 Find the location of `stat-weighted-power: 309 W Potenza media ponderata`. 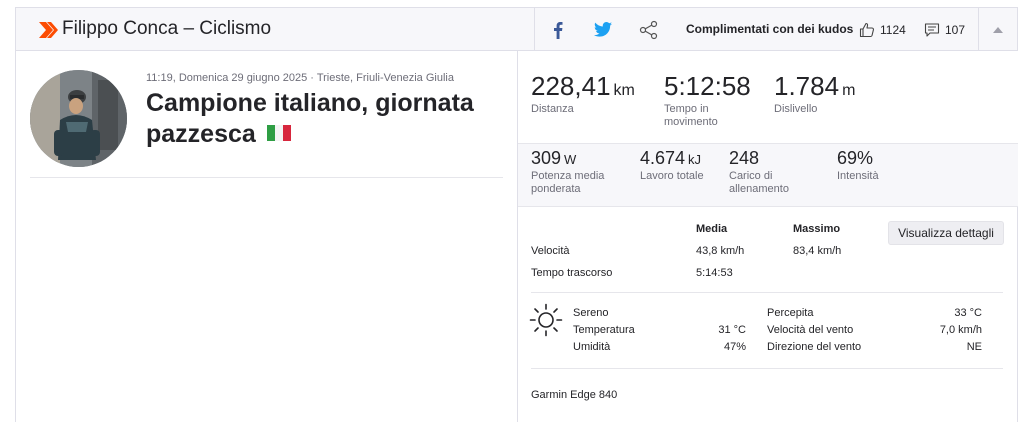

stat-weighted-power: 309 W Potenza media ponderata is located at coordinates (578, 172).